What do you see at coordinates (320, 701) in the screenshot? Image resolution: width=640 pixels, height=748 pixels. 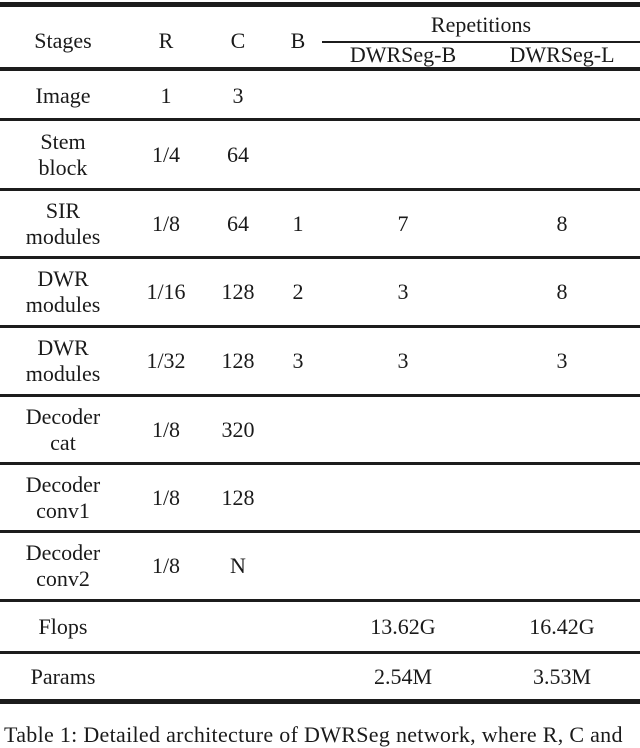 I see `bottom-rule` at bounding box center [320, 701].